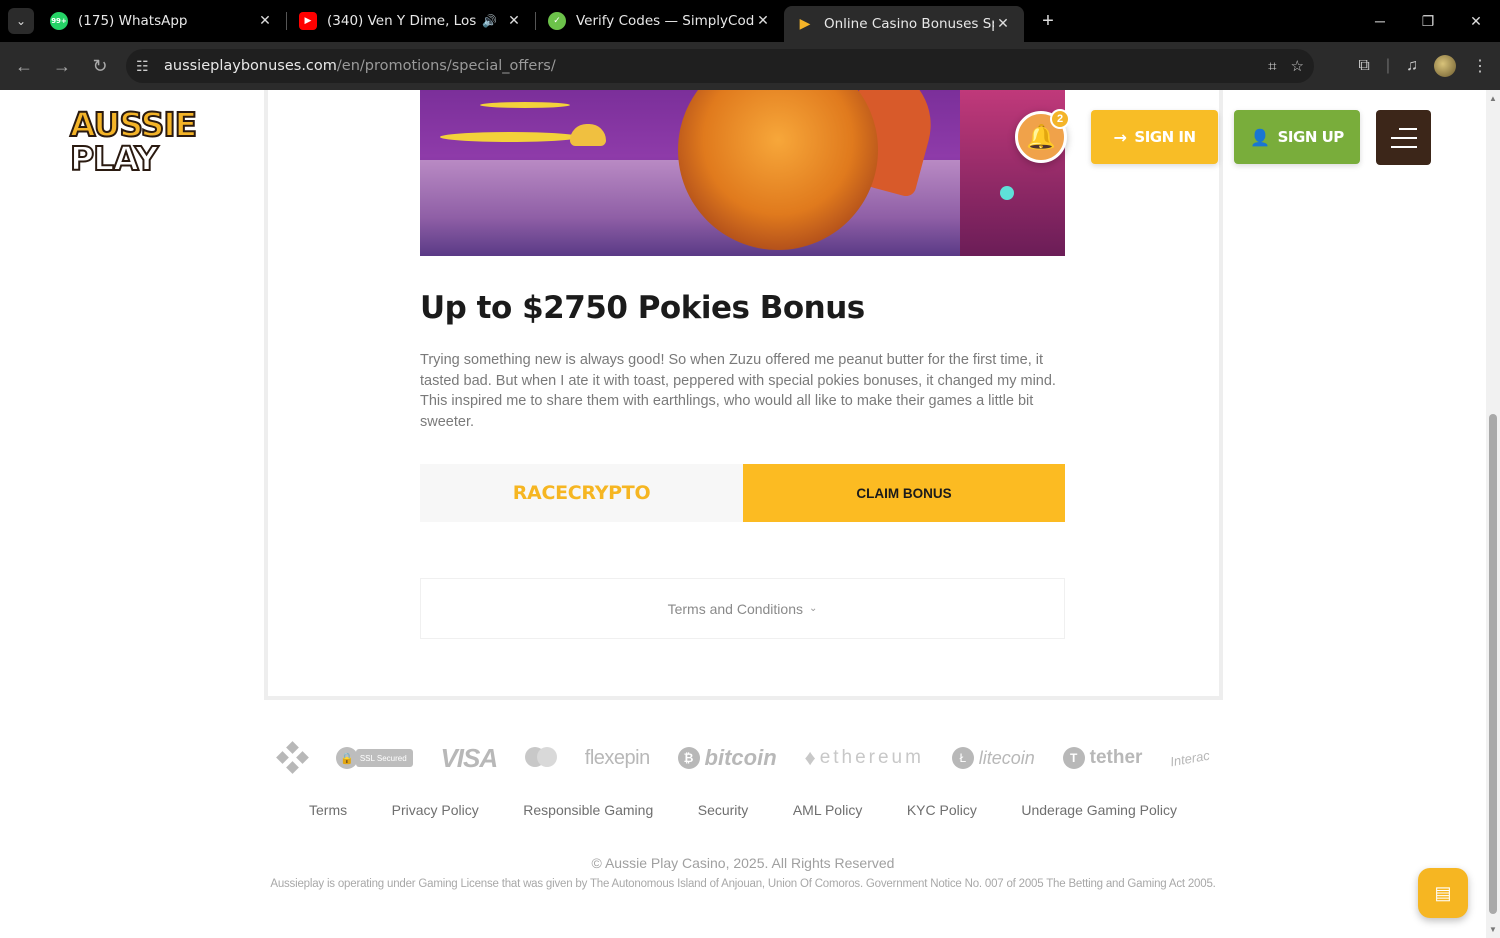 Image resolution: width=1500 pixels, height=938 pixels. Describe the element at coordinates (1006, 757) in the screenshot. I see `litecoin-label: litecoin` at that location.